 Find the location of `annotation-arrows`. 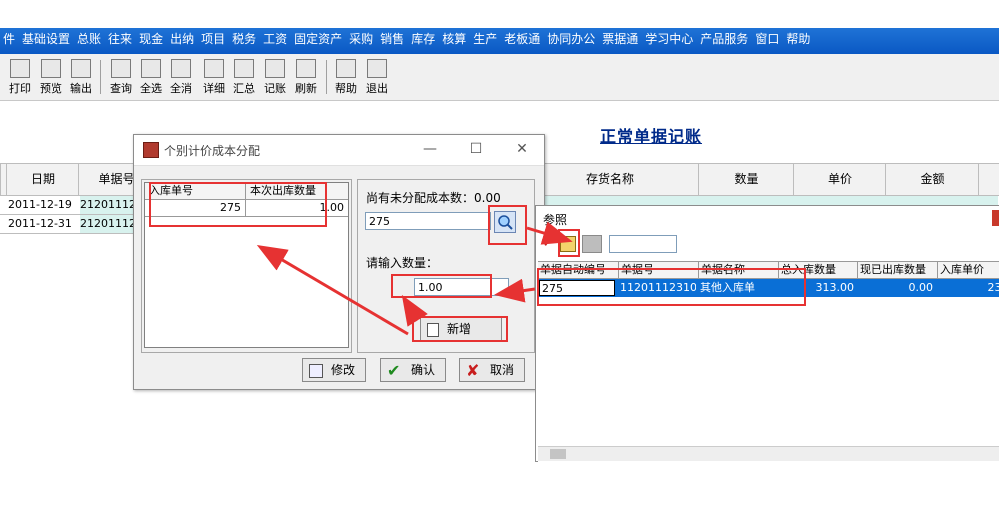

annotation-arrows is located at coordinates (414, 278).